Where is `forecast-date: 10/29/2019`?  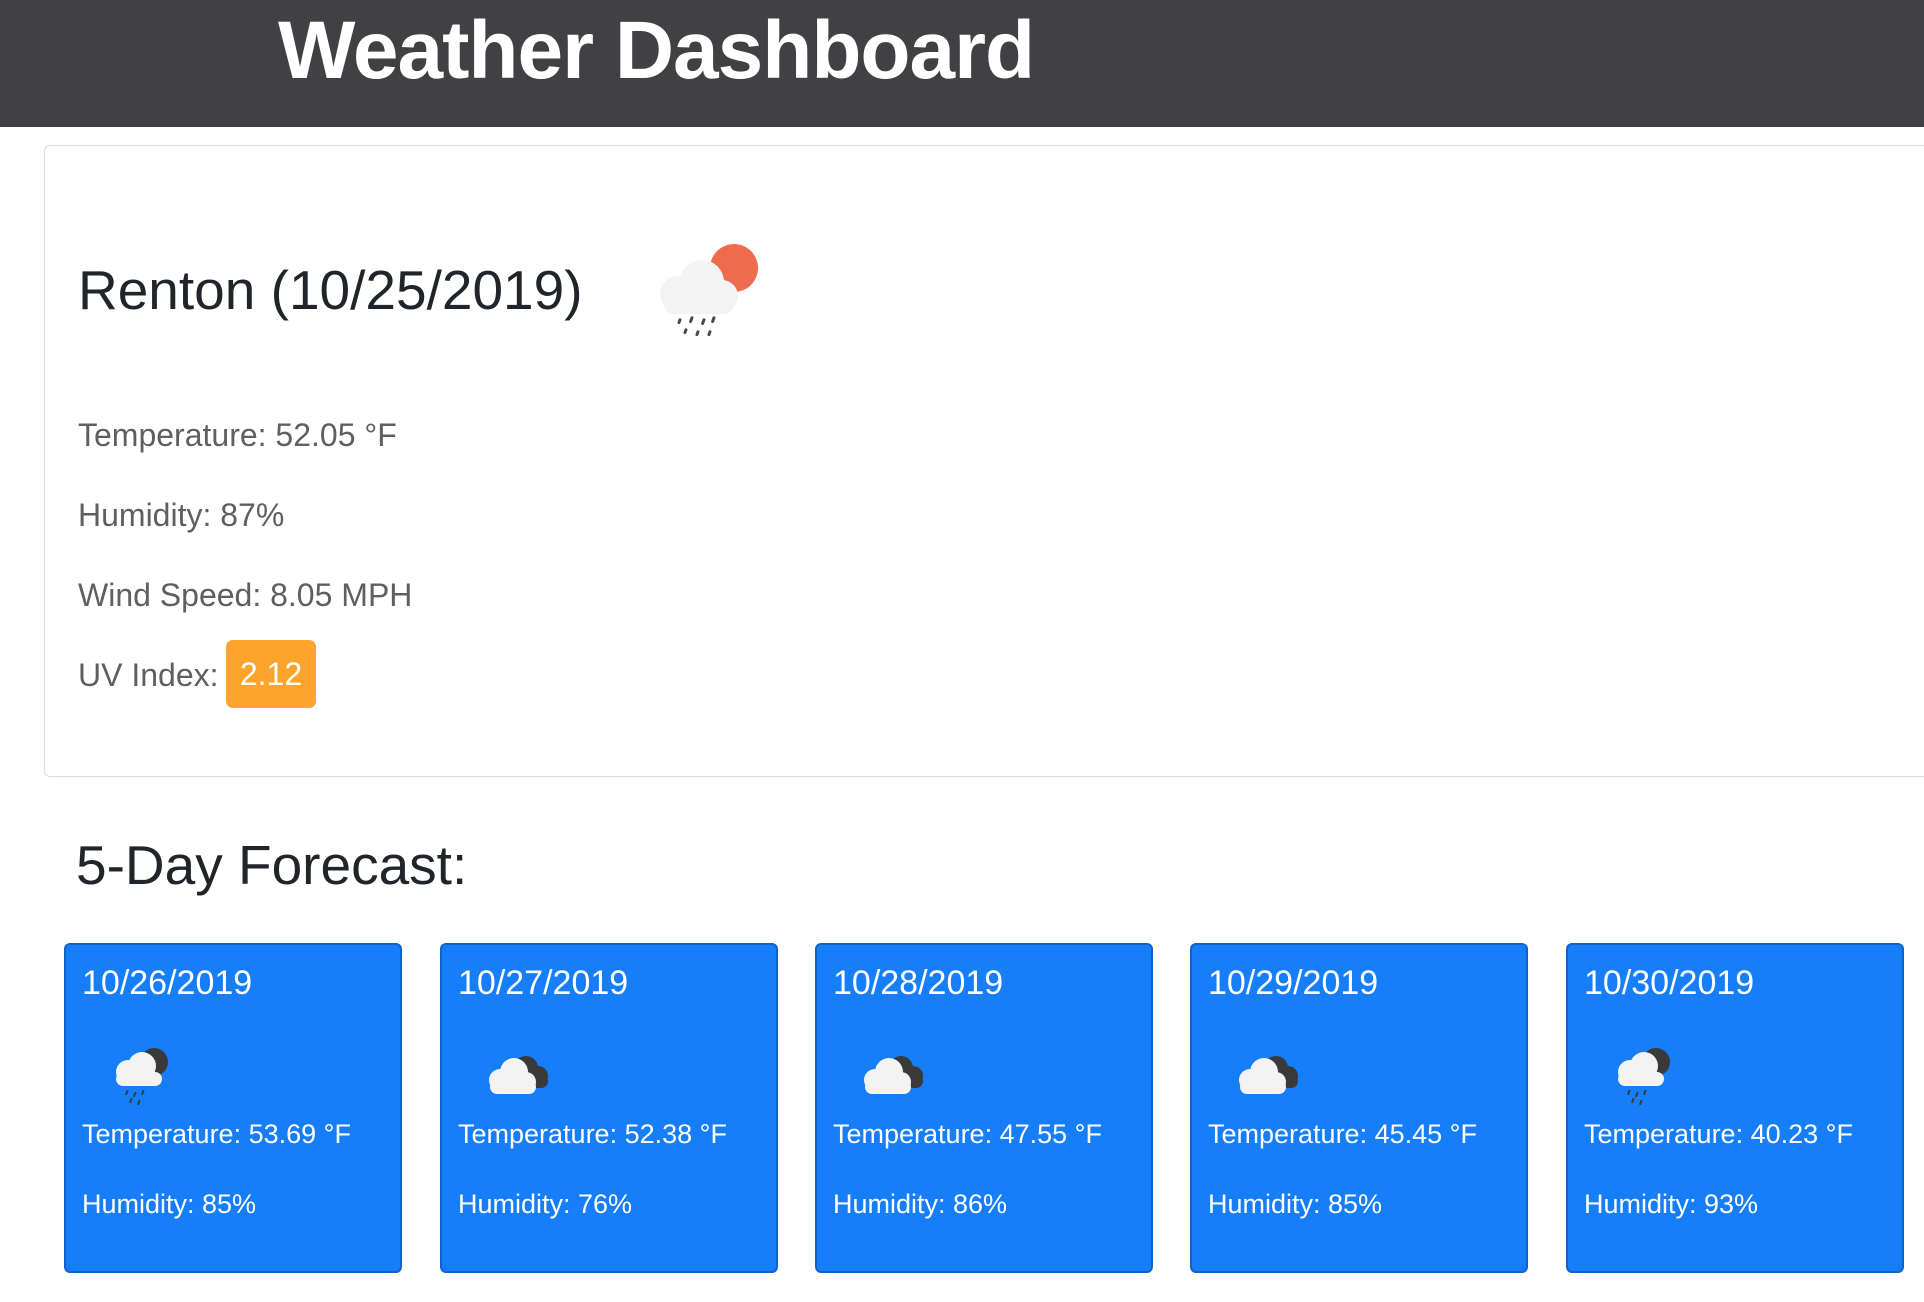
forecast-date: 10/29/2019 is located at coordinates (1293, 983).